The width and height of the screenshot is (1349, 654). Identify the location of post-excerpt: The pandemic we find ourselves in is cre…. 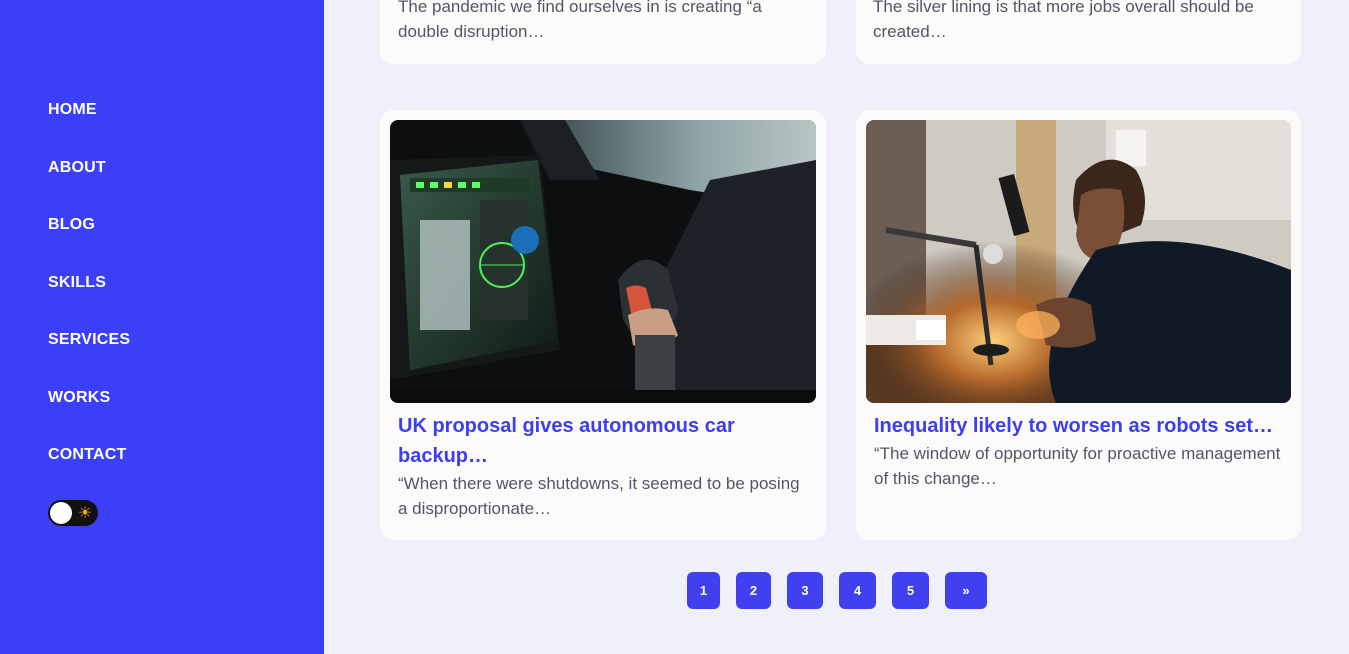
(580, 20).